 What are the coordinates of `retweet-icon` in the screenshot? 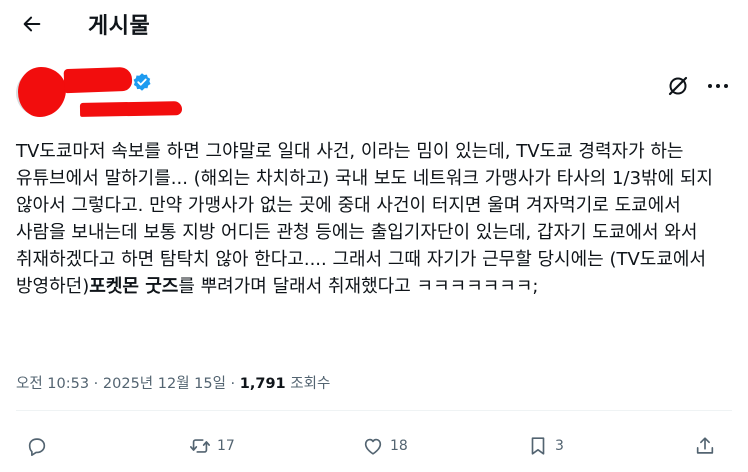 It's located at (200, 446).